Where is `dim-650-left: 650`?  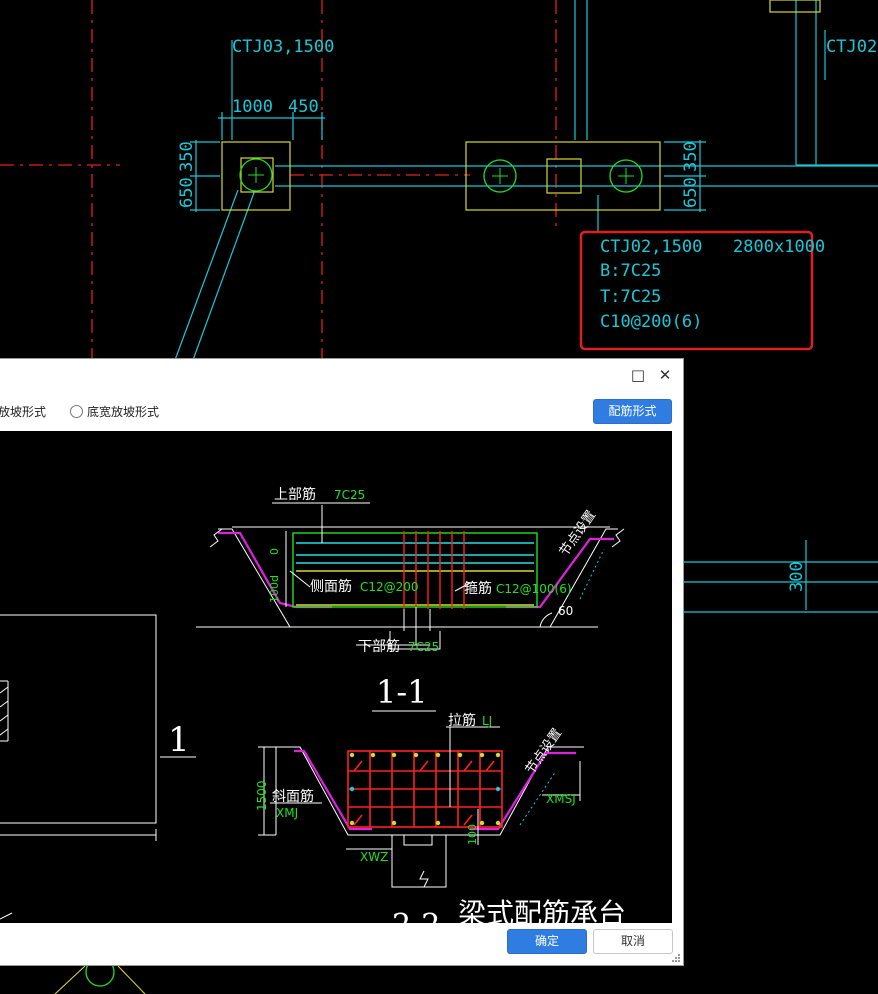
dim-650-left: 650 is located at coordinates (187, 192).